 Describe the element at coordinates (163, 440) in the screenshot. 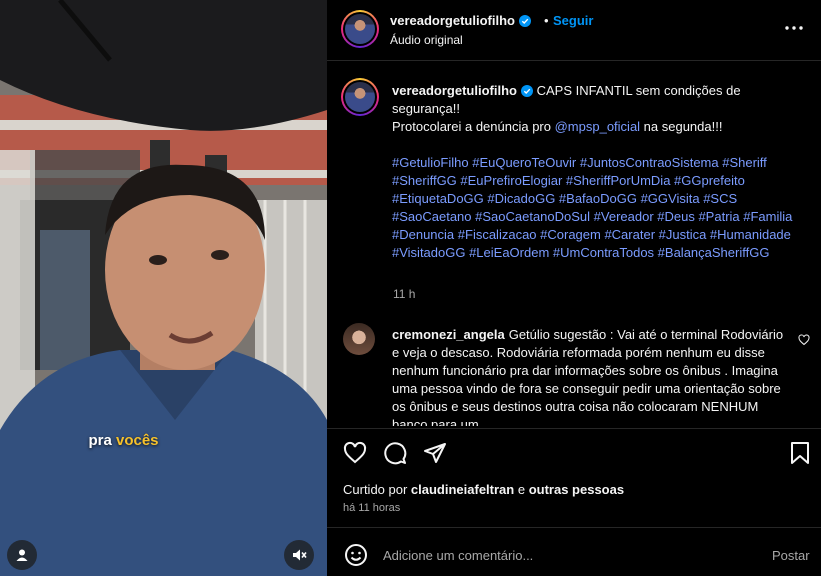

I see `video-caption: pra vocês` at that location.